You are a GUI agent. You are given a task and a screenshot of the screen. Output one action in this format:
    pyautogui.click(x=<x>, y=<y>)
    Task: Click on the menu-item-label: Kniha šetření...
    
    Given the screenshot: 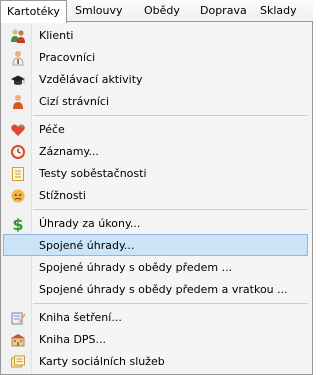 What is the action you would take?
    pyautogui.click(x=80, y=317)
    